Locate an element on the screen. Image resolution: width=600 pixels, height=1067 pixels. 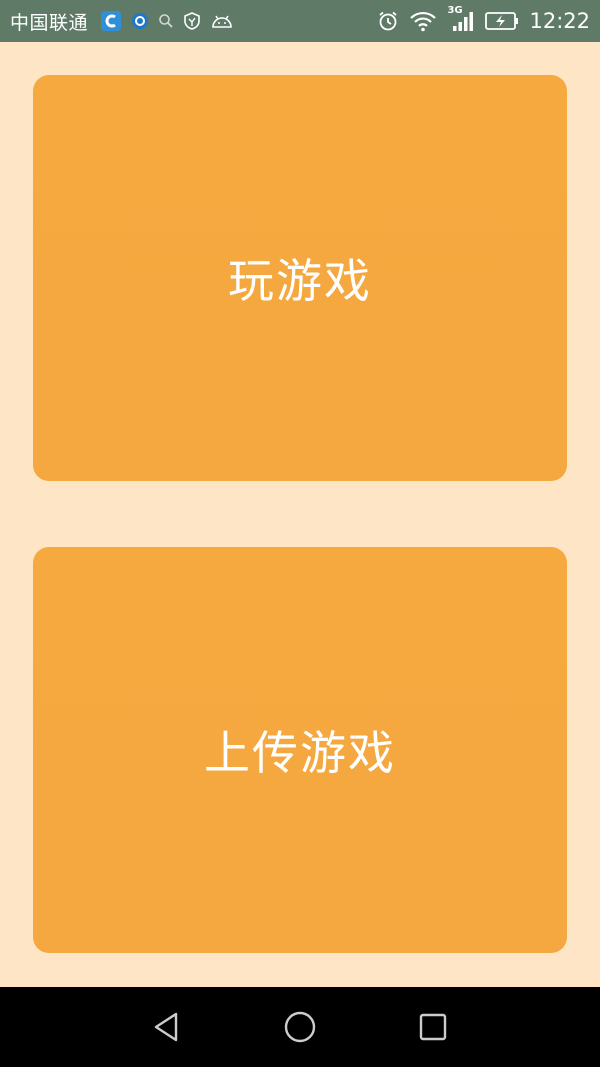
browser-app-icon is located at coordinates (111, 21).